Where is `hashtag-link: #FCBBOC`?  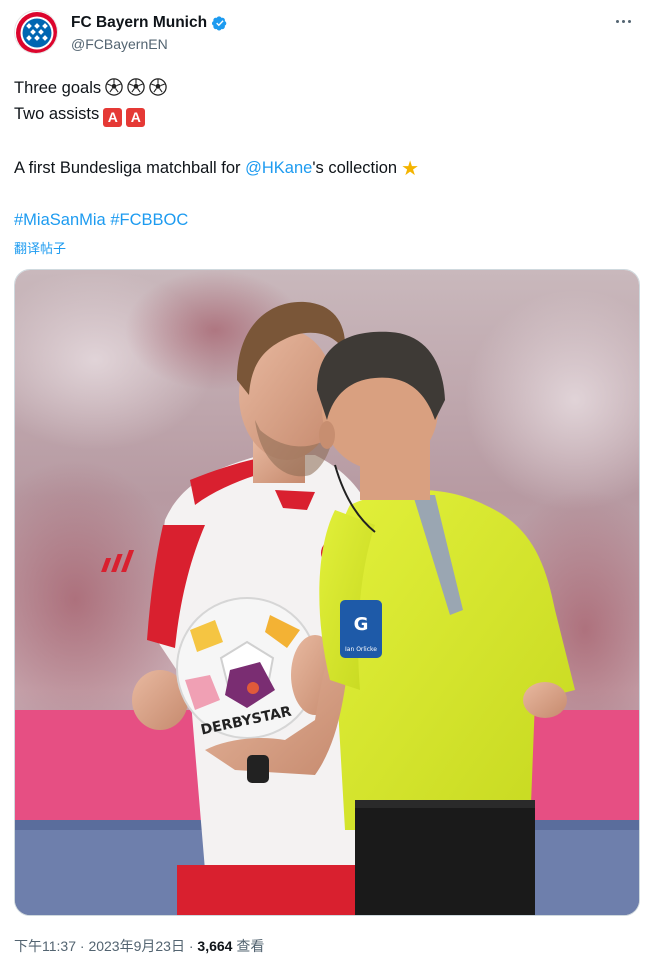 hashtag-link: #FCBBOC is located at coordinates (149, 220).